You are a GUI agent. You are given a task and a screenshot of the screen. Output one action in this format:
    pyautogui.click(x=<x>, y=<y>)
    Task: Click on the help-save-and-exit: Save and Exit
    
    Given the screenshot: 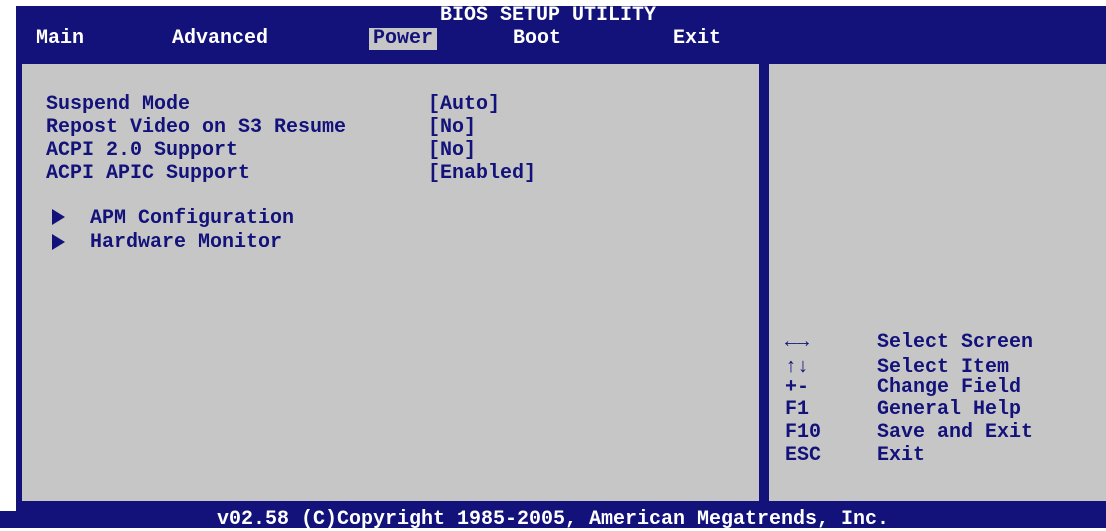 What is the action you would take?
    pyautogui.click(x=955, y=432)
    